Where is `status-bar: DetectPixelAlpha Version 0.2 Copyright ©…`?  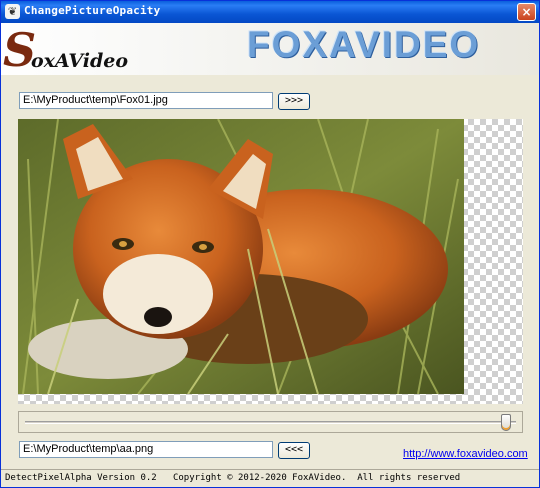
status-bar: DetectPixelAlpha Version 0.2 Copyright ©… is located at coordinates (270, 478).